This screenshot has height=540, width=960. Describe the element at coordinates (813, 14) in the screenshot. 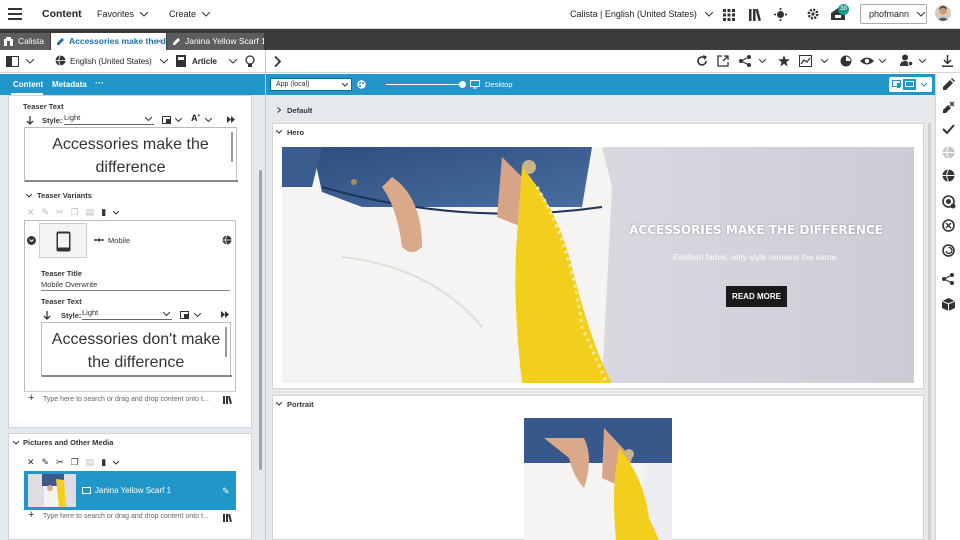

I see `settings-gear-icon` at that location.